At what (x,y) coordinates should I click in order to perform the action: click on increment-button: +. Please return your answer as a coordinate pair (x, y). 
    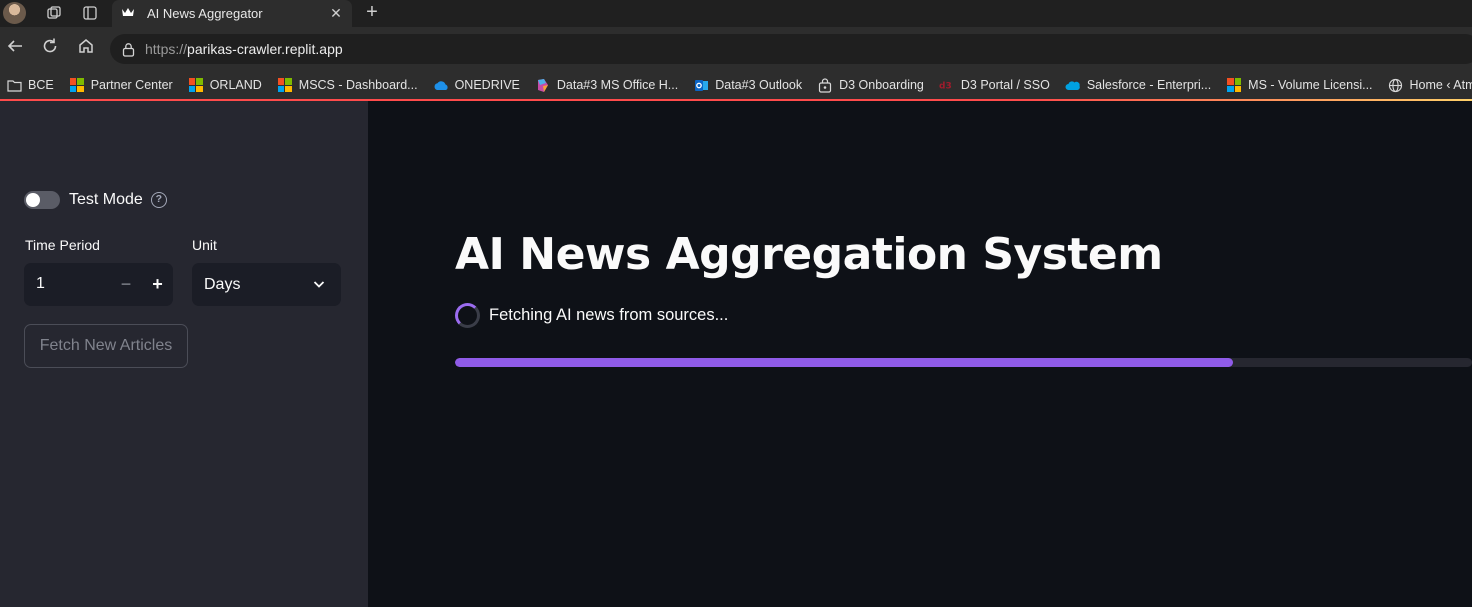
    Looking at the image, I should click on (157, 284).